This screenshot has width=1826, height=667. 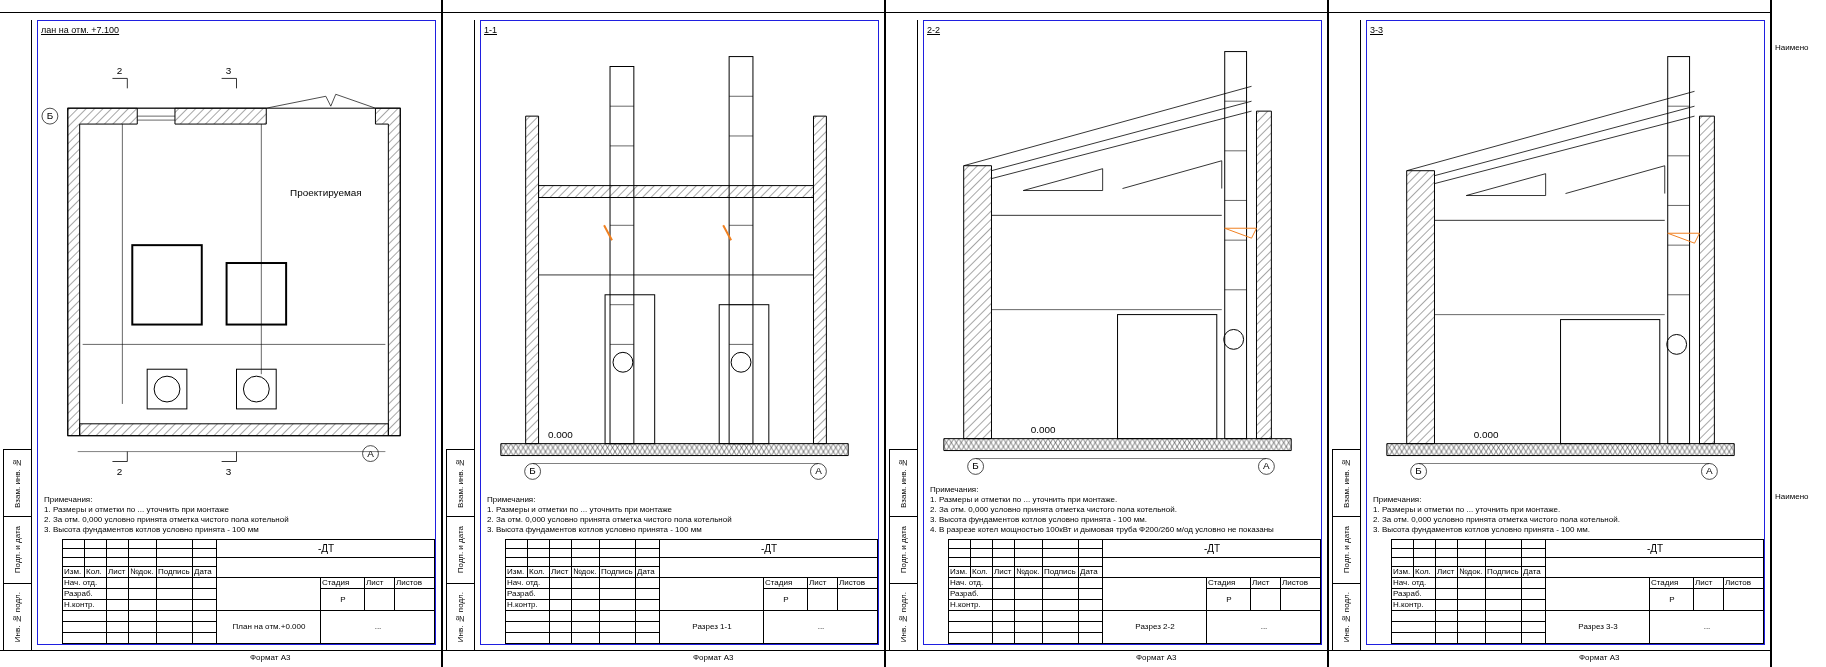 I want to click on notes-title: Примечания:, so click(x=955, y=490).